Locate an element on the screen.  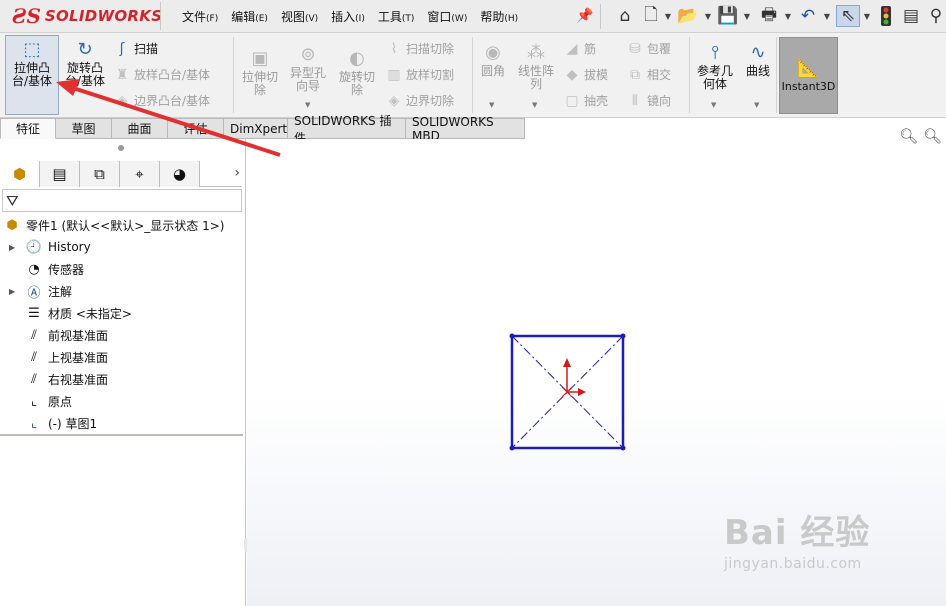
menu-window: 窗口(W) is located at coordinates (447, 16).